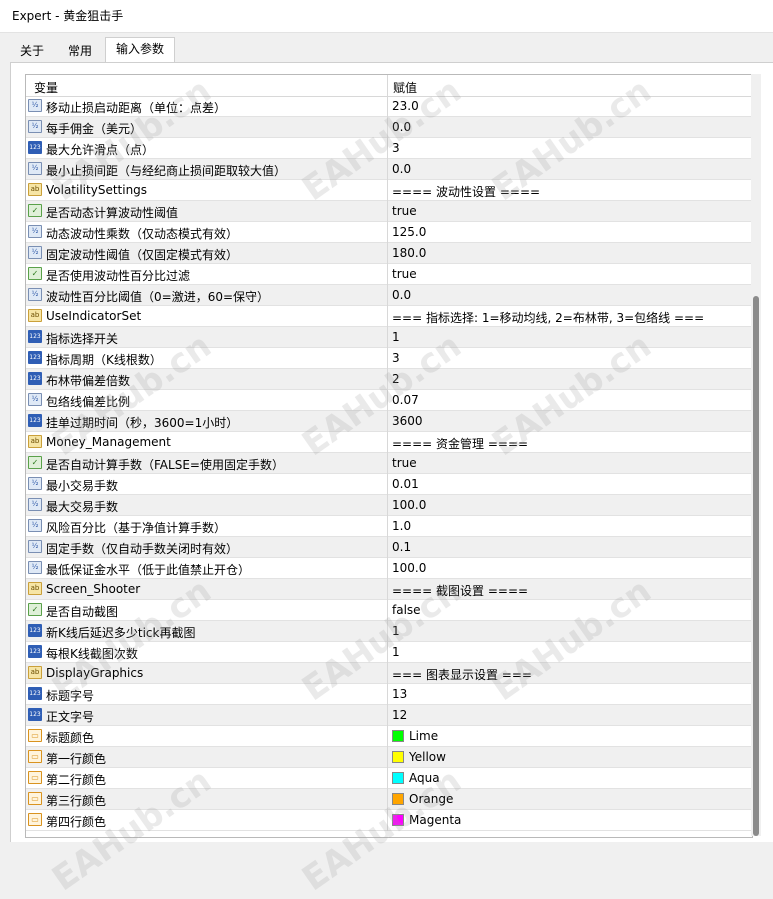 This screenshot has height=899, width=773. Describe the element at coordinates (389, 526) in the screenshot. I see `table-row: ½ 风险百分比（基于净值计算手数） 1.0` at that location.